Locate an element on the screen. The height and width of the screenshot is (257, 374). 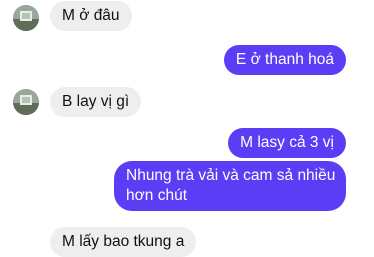
incoming-message: M ở đâu is located at coordinates (91, 16).